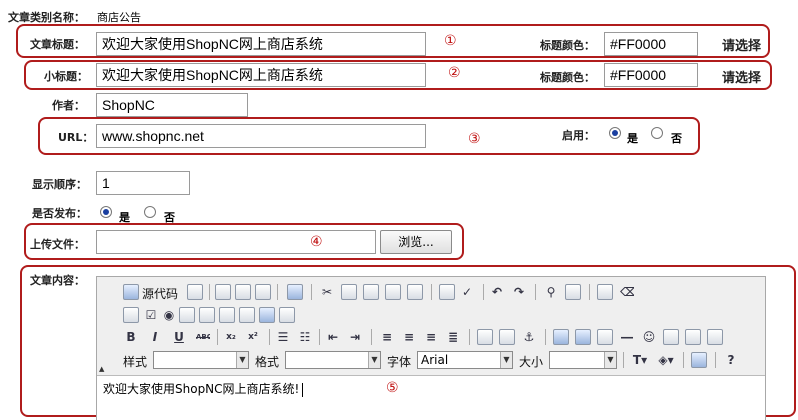 The image size is (798, 420). I want to click on marker-3: ③, so click(474, 139).